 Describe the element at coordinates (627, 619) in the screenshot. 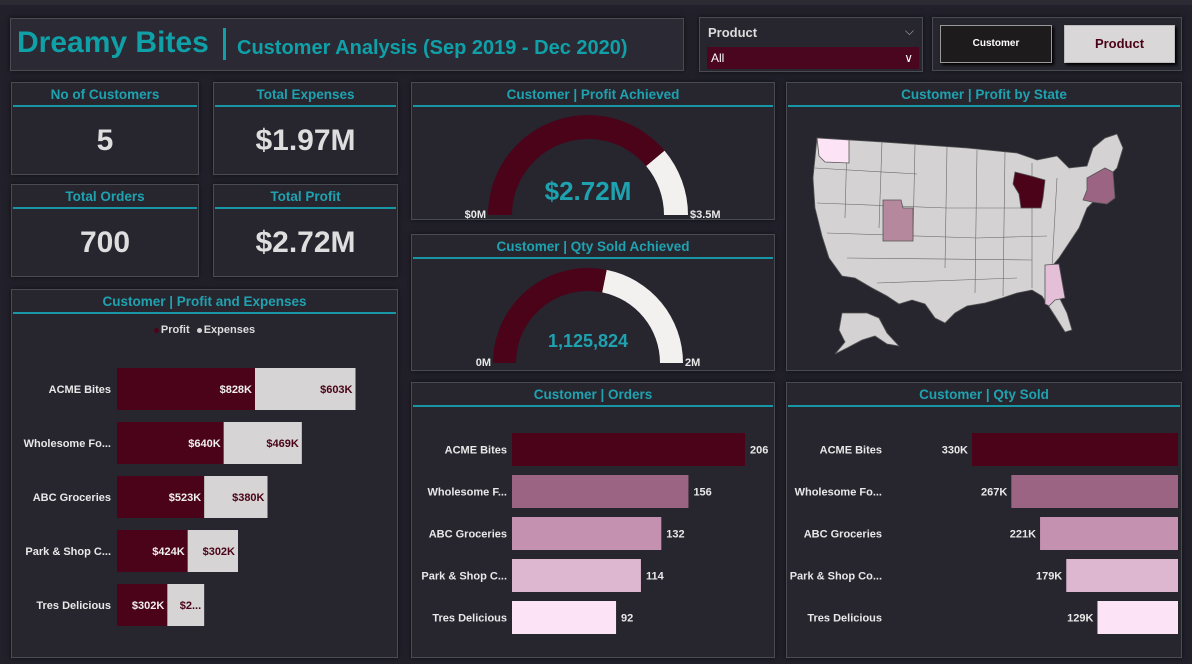

I see `bar-value-label: 92` at that location.